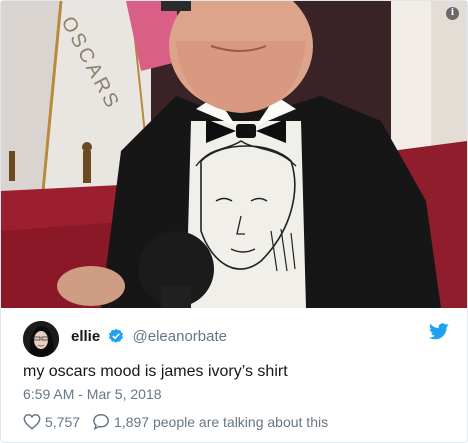 The image size is (468, 443). I want to click on avatar-image, so click(41, 339).